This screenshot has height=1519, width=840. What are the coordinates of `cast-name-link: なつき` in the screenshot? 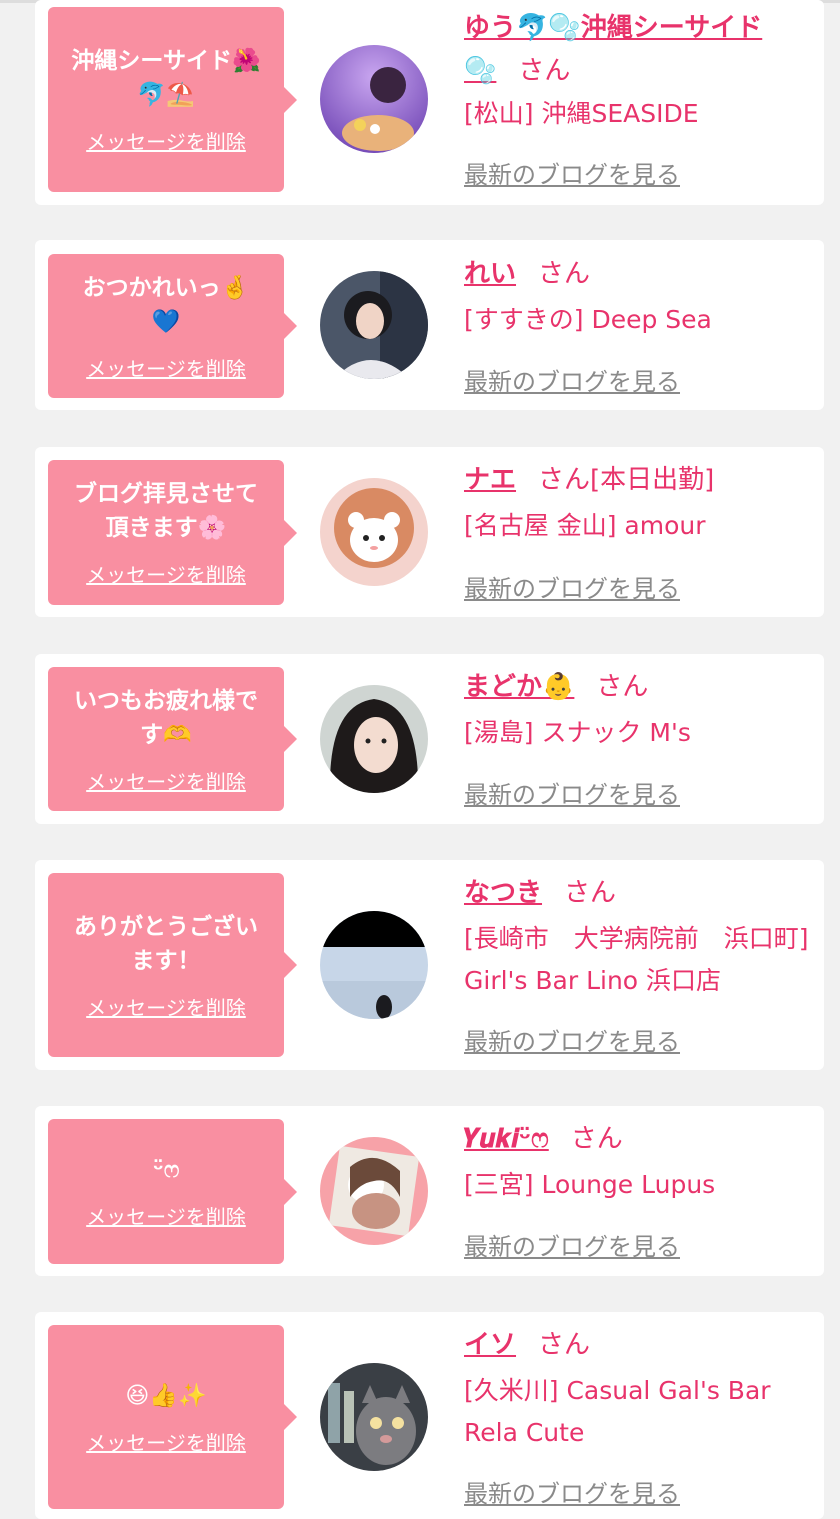 It's located at (503, 893).